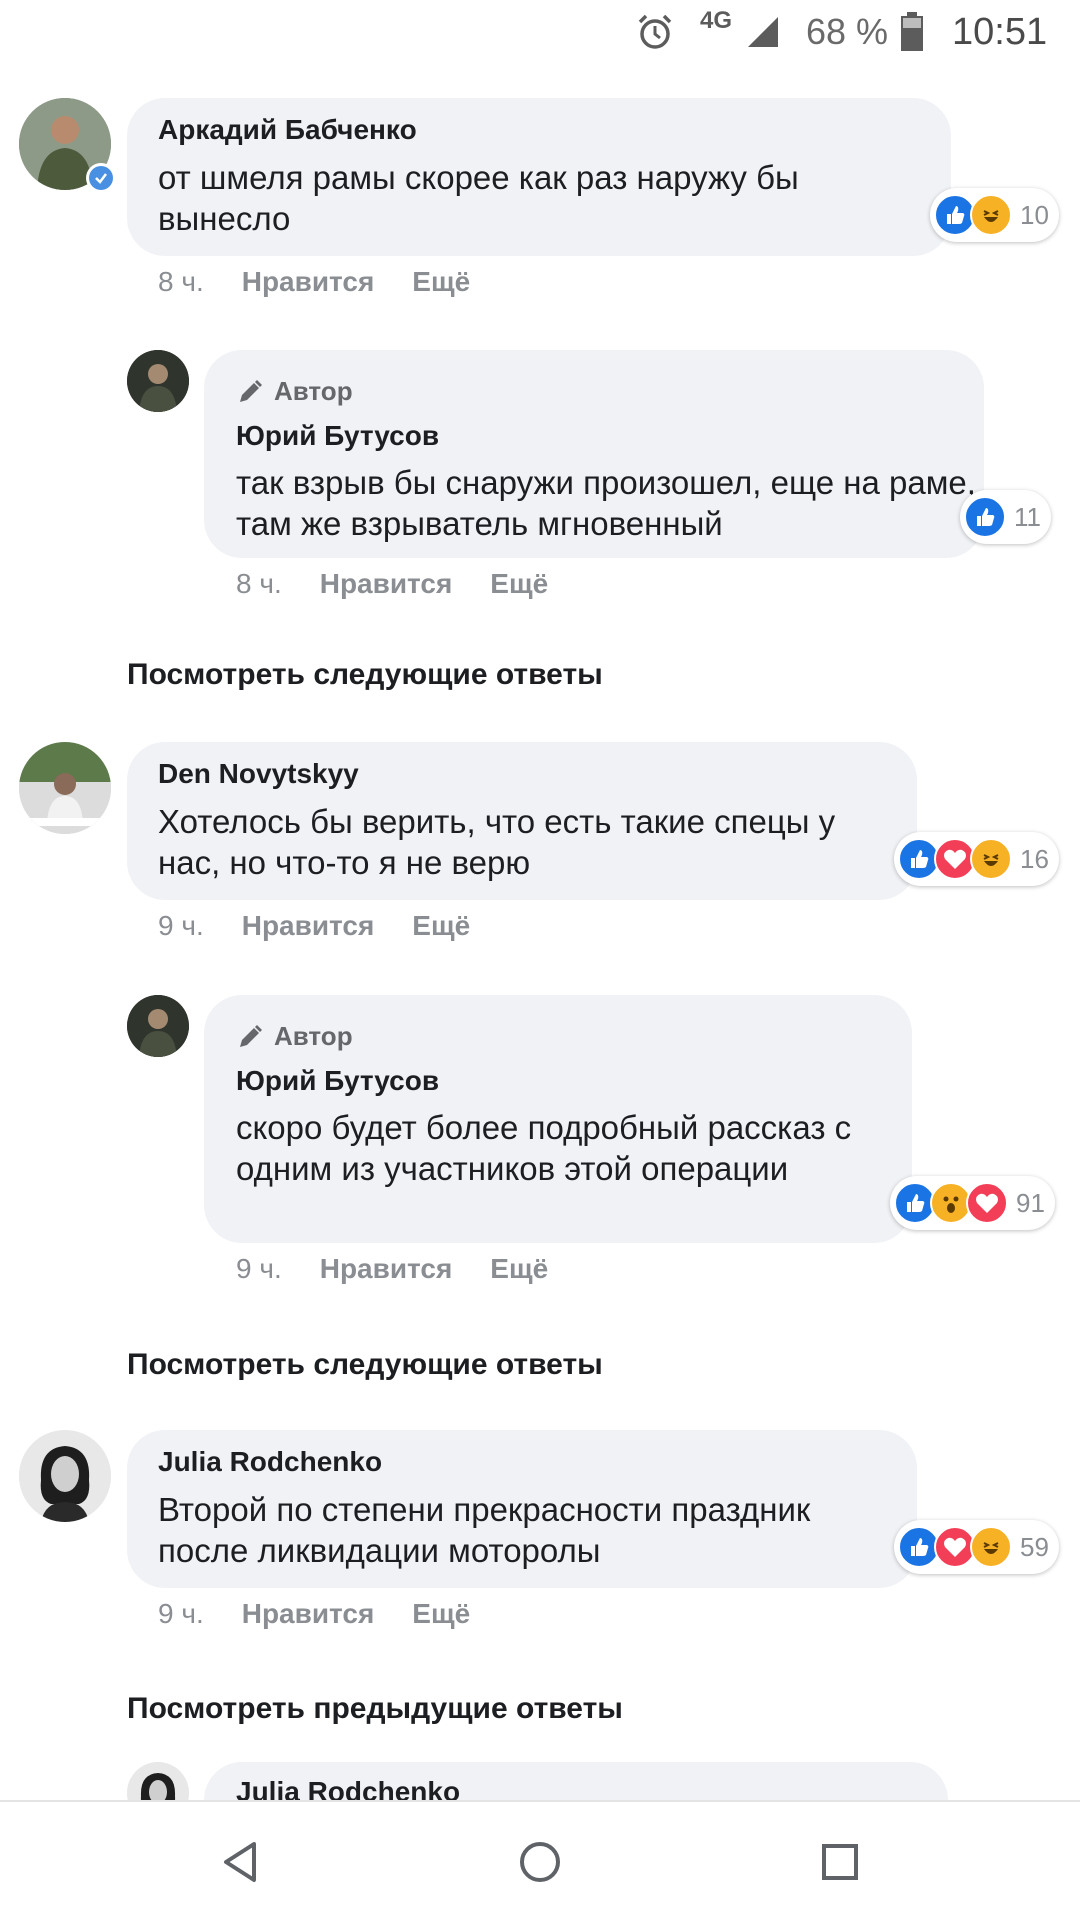  What do you see at coordinates (764, 32) in the screenshot?
I see `signal-icon` at bounding box center [764, 32].